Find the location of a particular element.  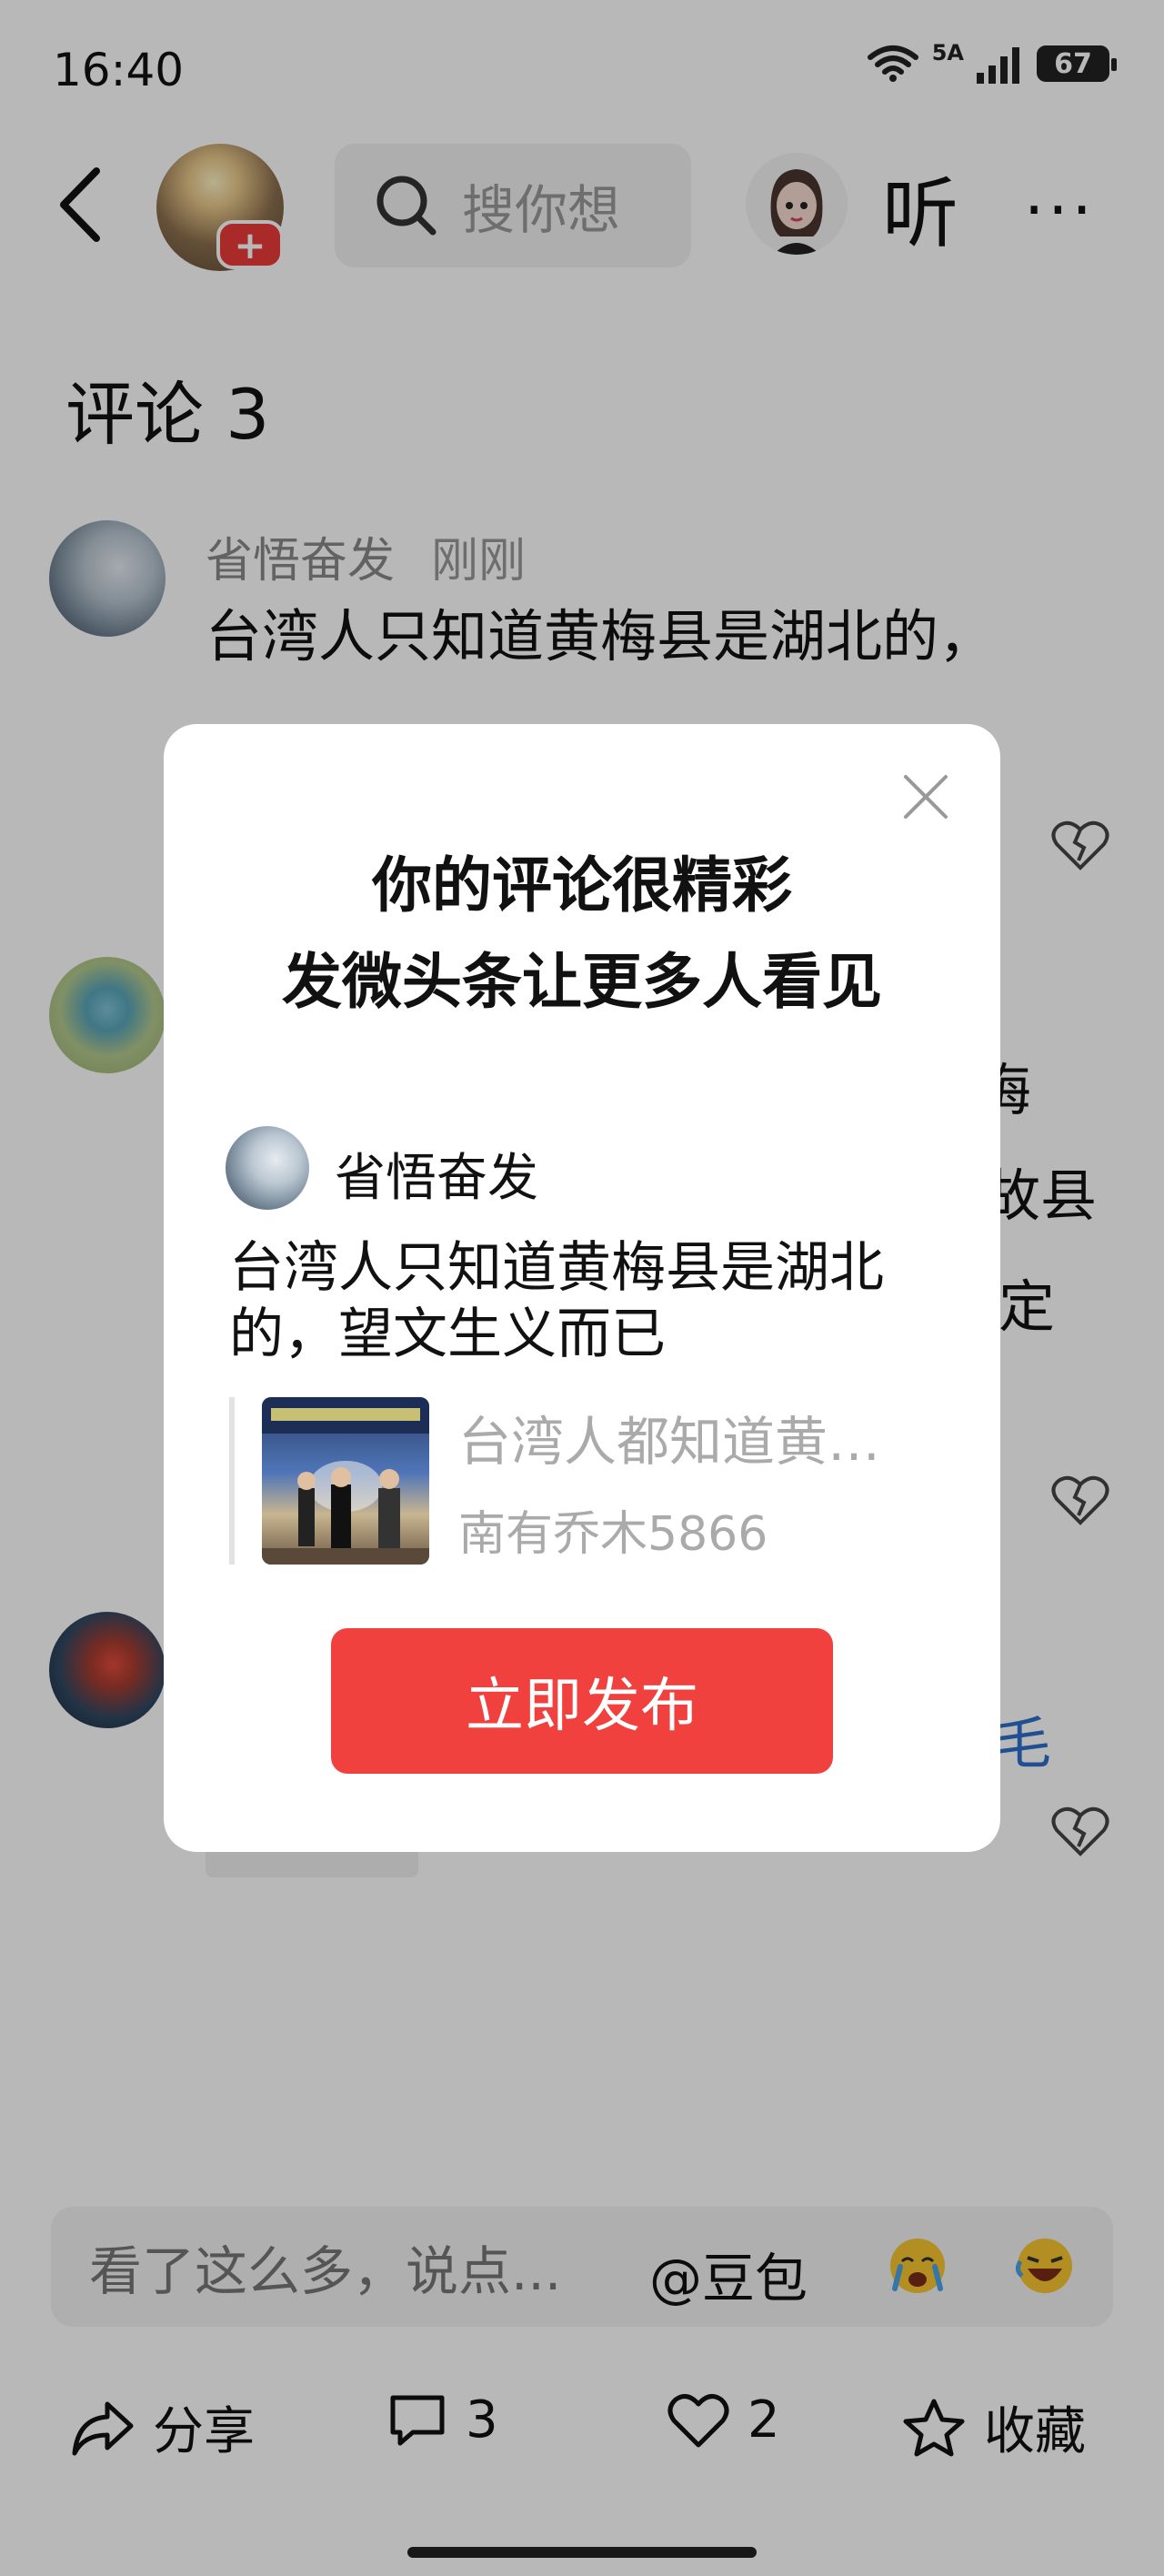

quoted-article-title: 台湾人都知道黄梅戏 is located at coordinates (694, 1442).